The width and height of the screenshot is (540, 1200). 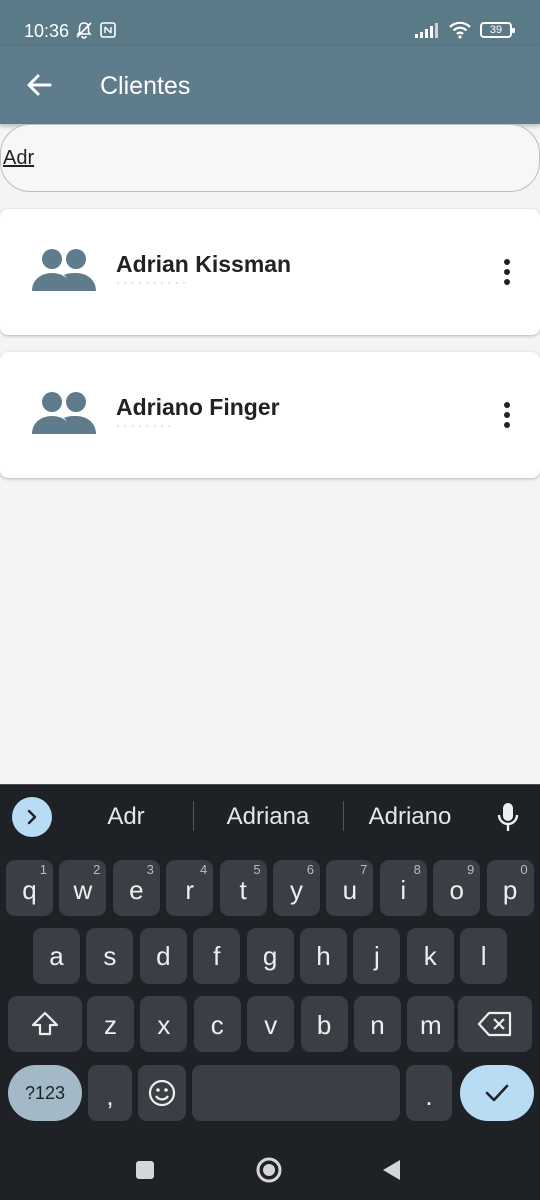 What do you see at coordinates (126, 817) in the screenshot?
I see `suggestion-1: Adr` at bounding box center [126, 817].